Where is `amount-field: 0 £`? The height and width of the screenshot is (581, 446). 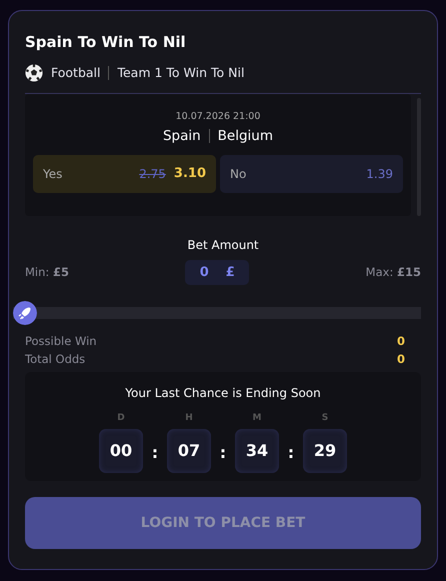 amount-field: 0 £ is located at coordinates (217, 273).